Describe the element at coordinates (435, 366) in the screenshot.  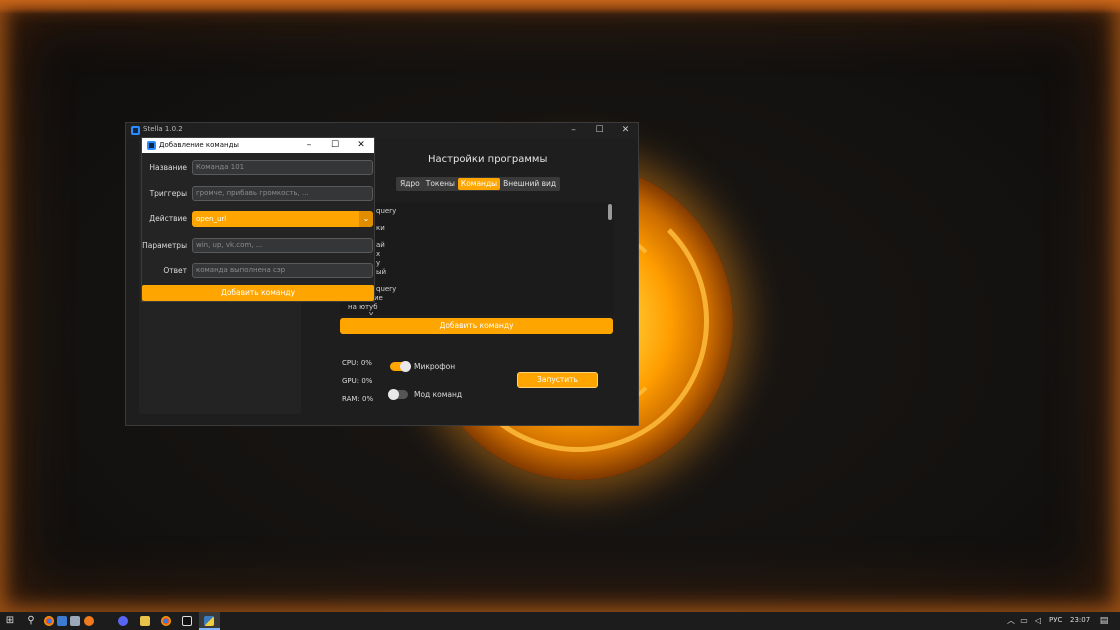
I see `microphone-label: Микрофон` at that location.